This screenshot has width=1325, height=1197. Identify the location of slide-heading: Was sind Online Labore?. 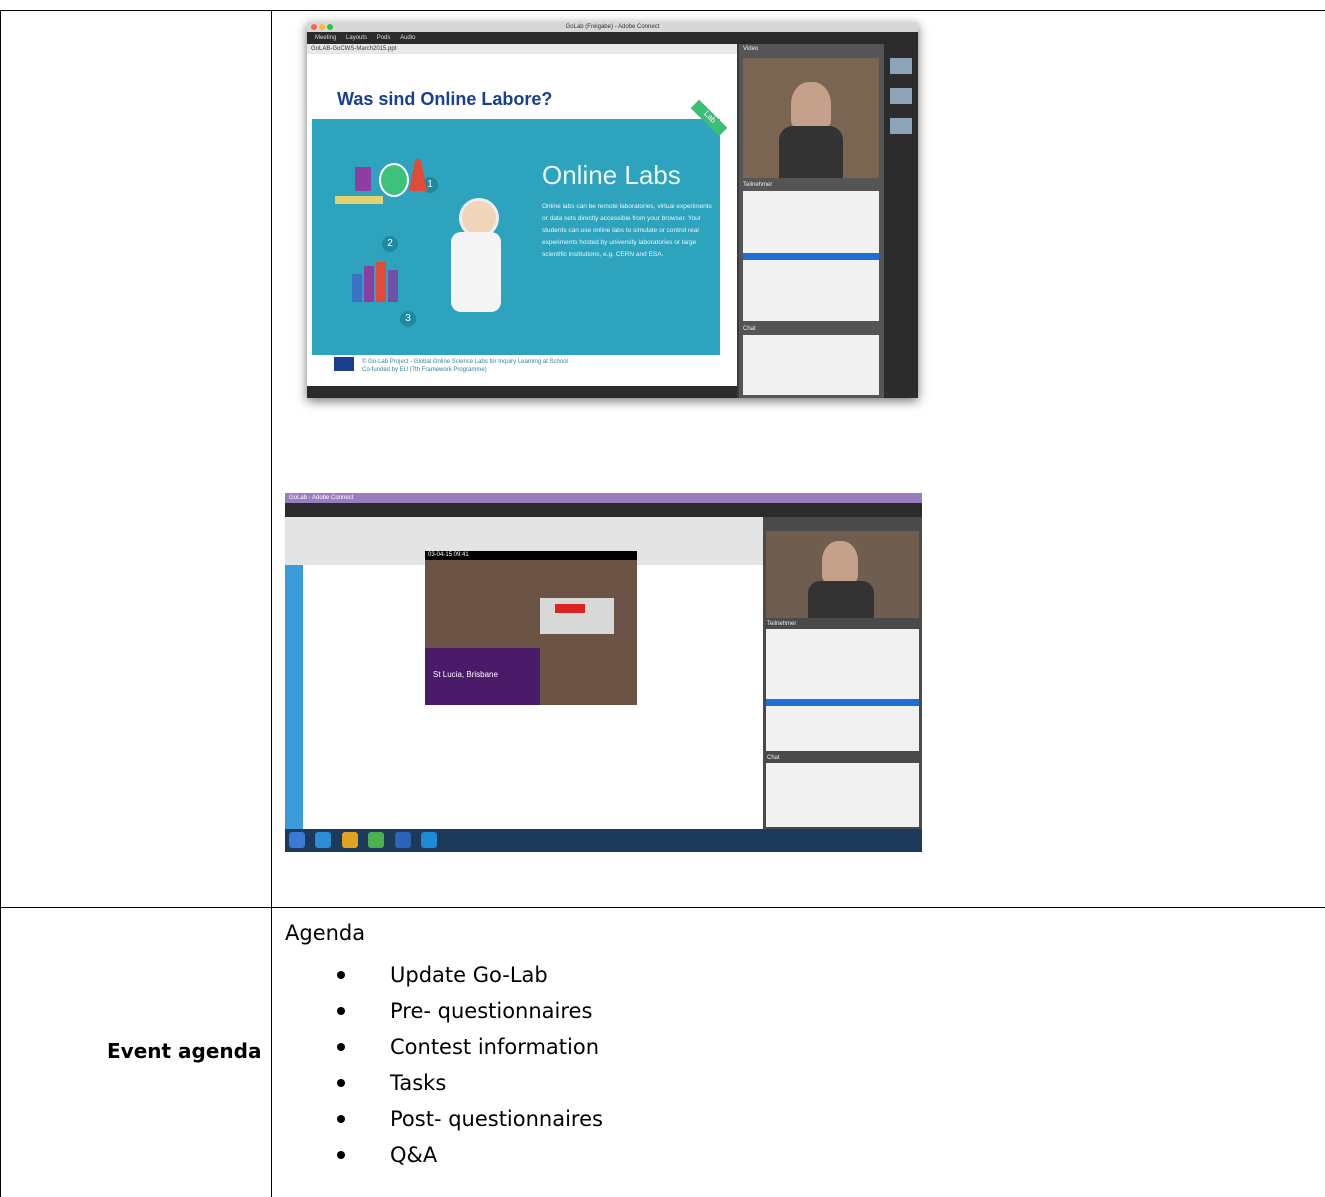
(445, 99).